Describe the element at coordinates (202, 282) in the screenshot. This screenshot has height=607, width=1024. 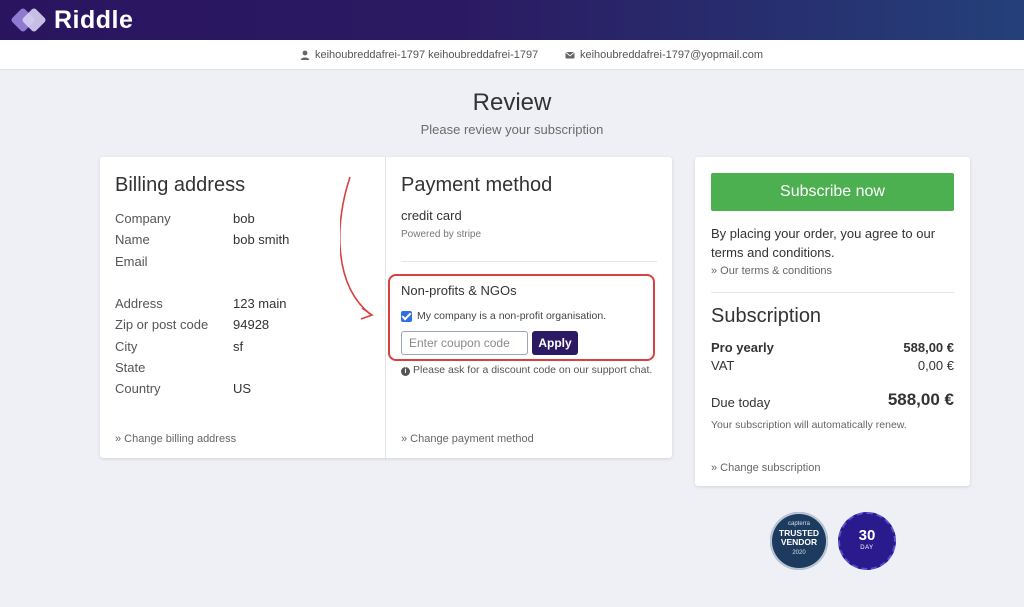
I see `billing-spacer` at that location.